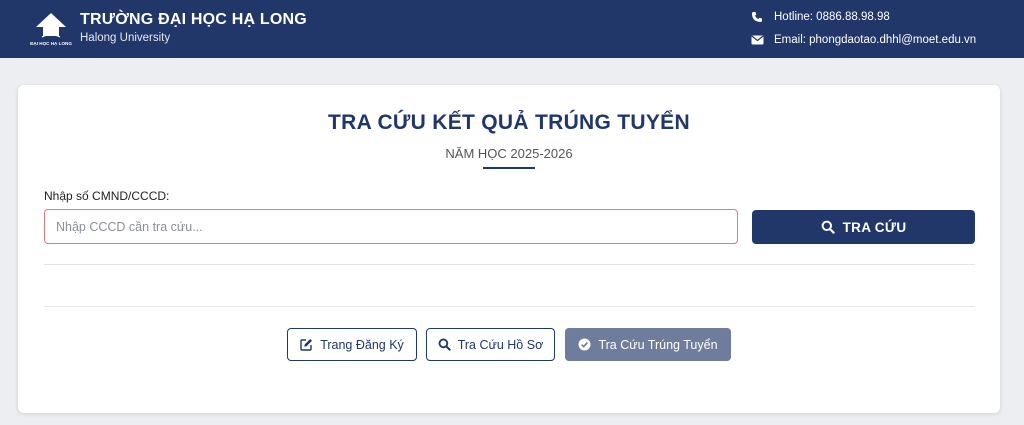 This screenshot has height=425, width=1024. I want to click on result-divider-bottom, so click(509, 306).